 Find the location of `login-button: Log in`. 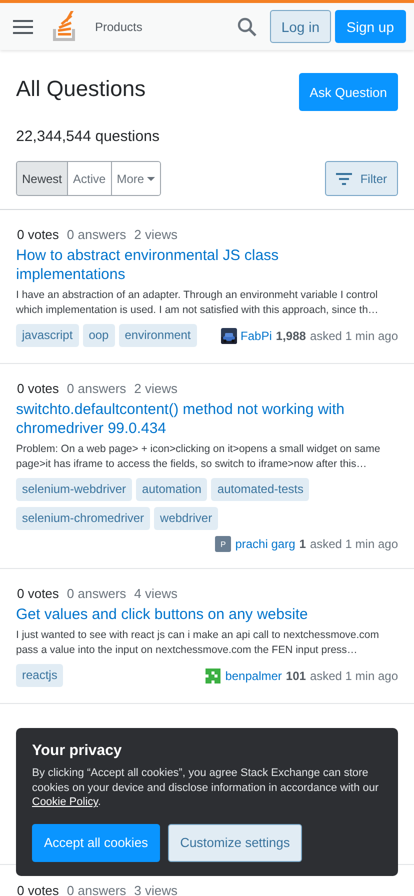

login-button: Log in is located at coordinates (300, 26).